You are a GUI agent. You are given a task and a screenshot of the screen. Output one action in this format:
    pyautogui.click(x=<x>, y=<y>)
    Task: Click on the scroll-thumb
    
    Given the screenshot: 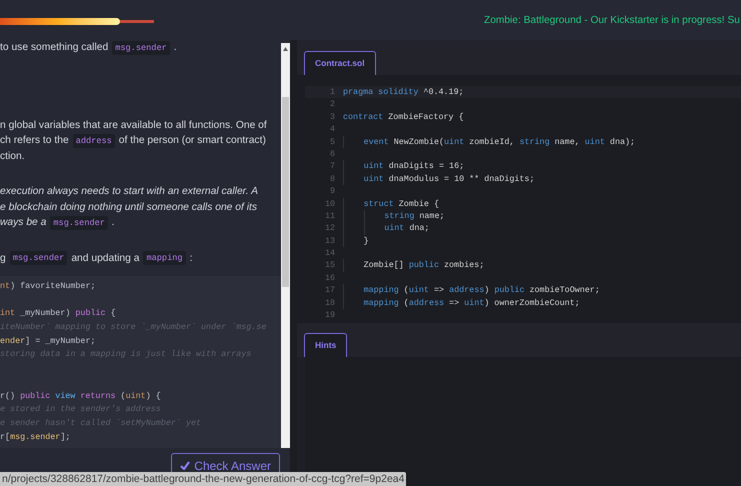 What is the action you would take?
    pyautogui.click(x=285, y=192)
    